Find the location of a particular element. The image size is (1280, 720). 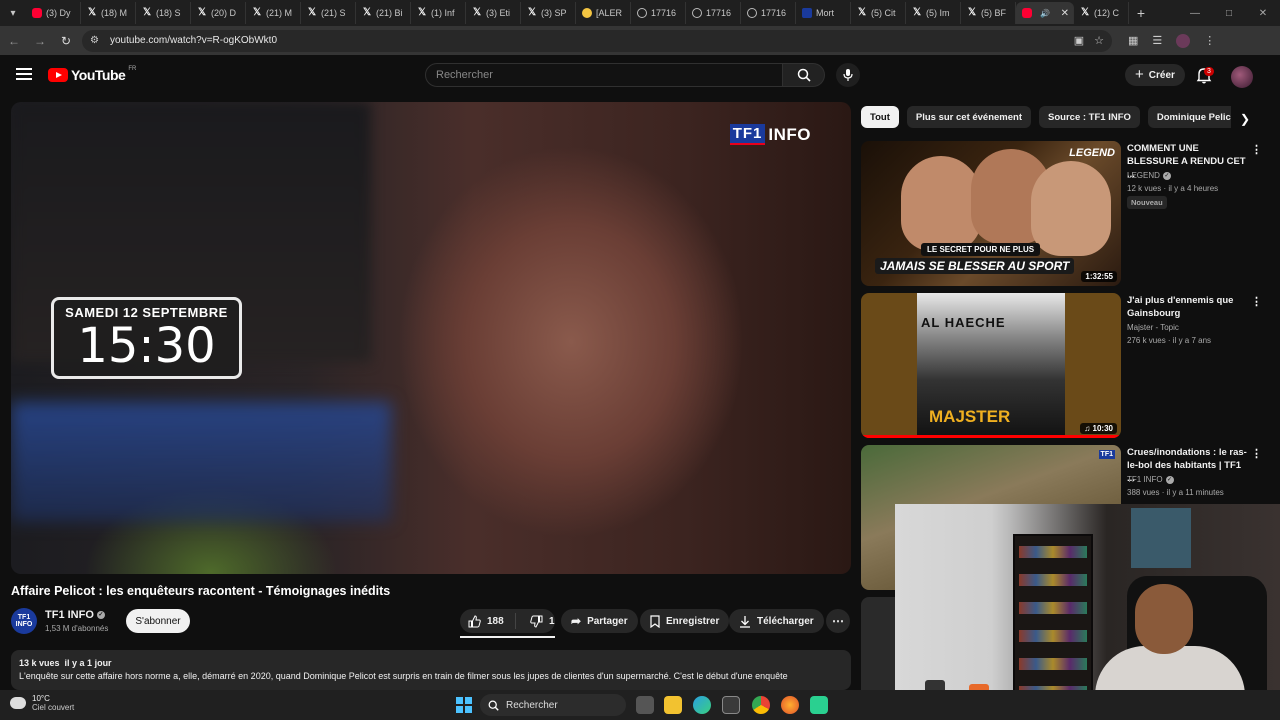

media-controls-icon: ☰ is located at coordinates (1157, 40).